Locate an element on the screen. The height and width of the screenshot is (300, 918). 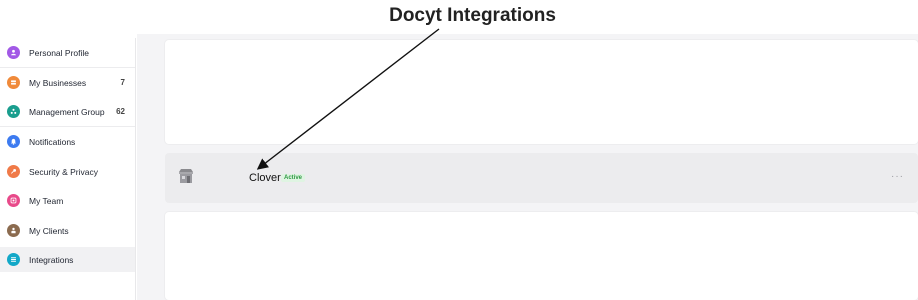
sidebar-item-label: Integrations is located at coordinates (51, 260).